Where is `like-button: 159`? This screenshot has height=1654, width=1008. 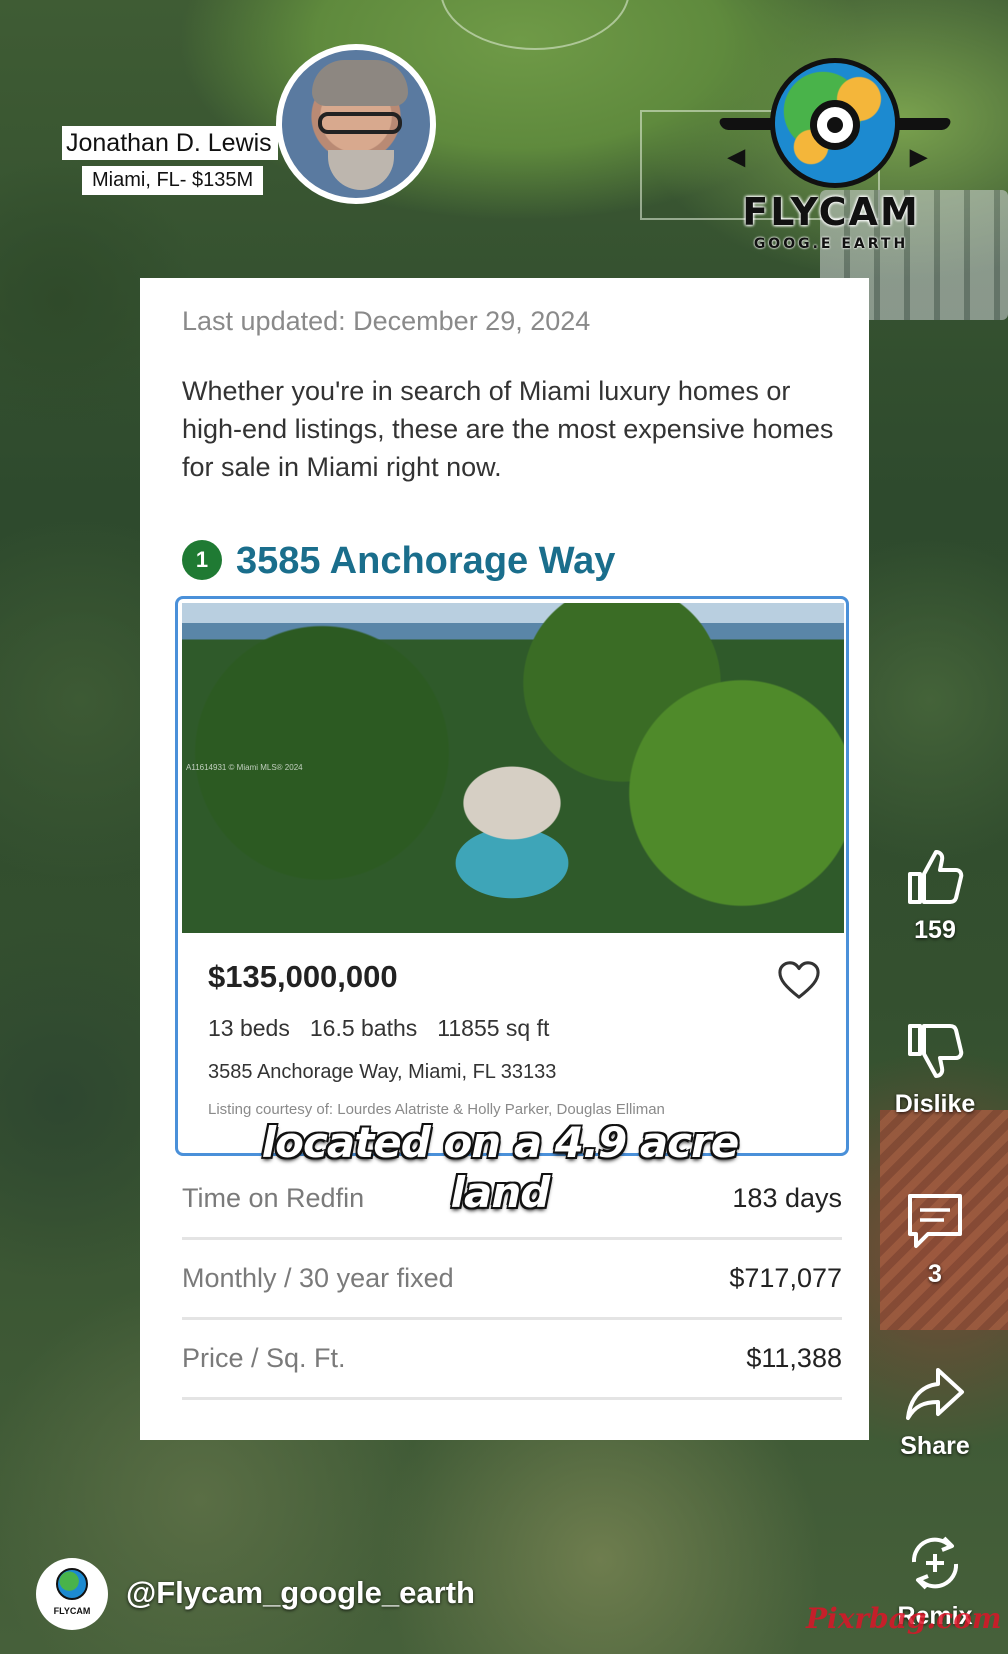
like-button: 159 is located at coordinates (935, 895).